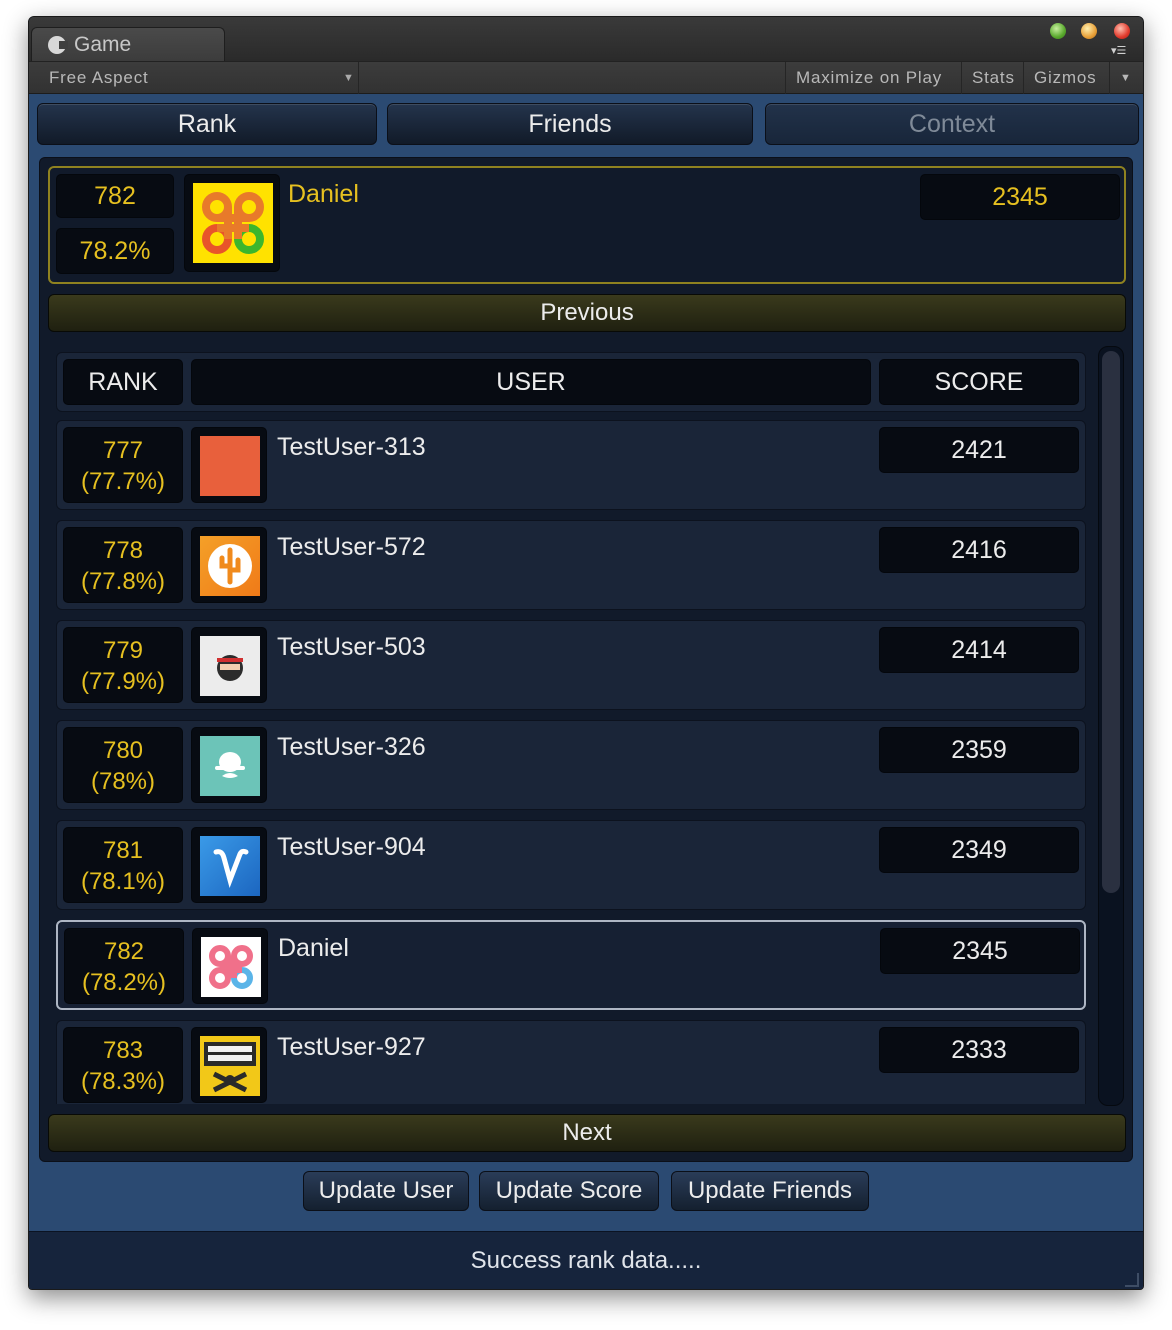 The height and width of the screenshot is (1330, 1172). I want to click on aspect-label: Free Aspect, so click(99, 77).